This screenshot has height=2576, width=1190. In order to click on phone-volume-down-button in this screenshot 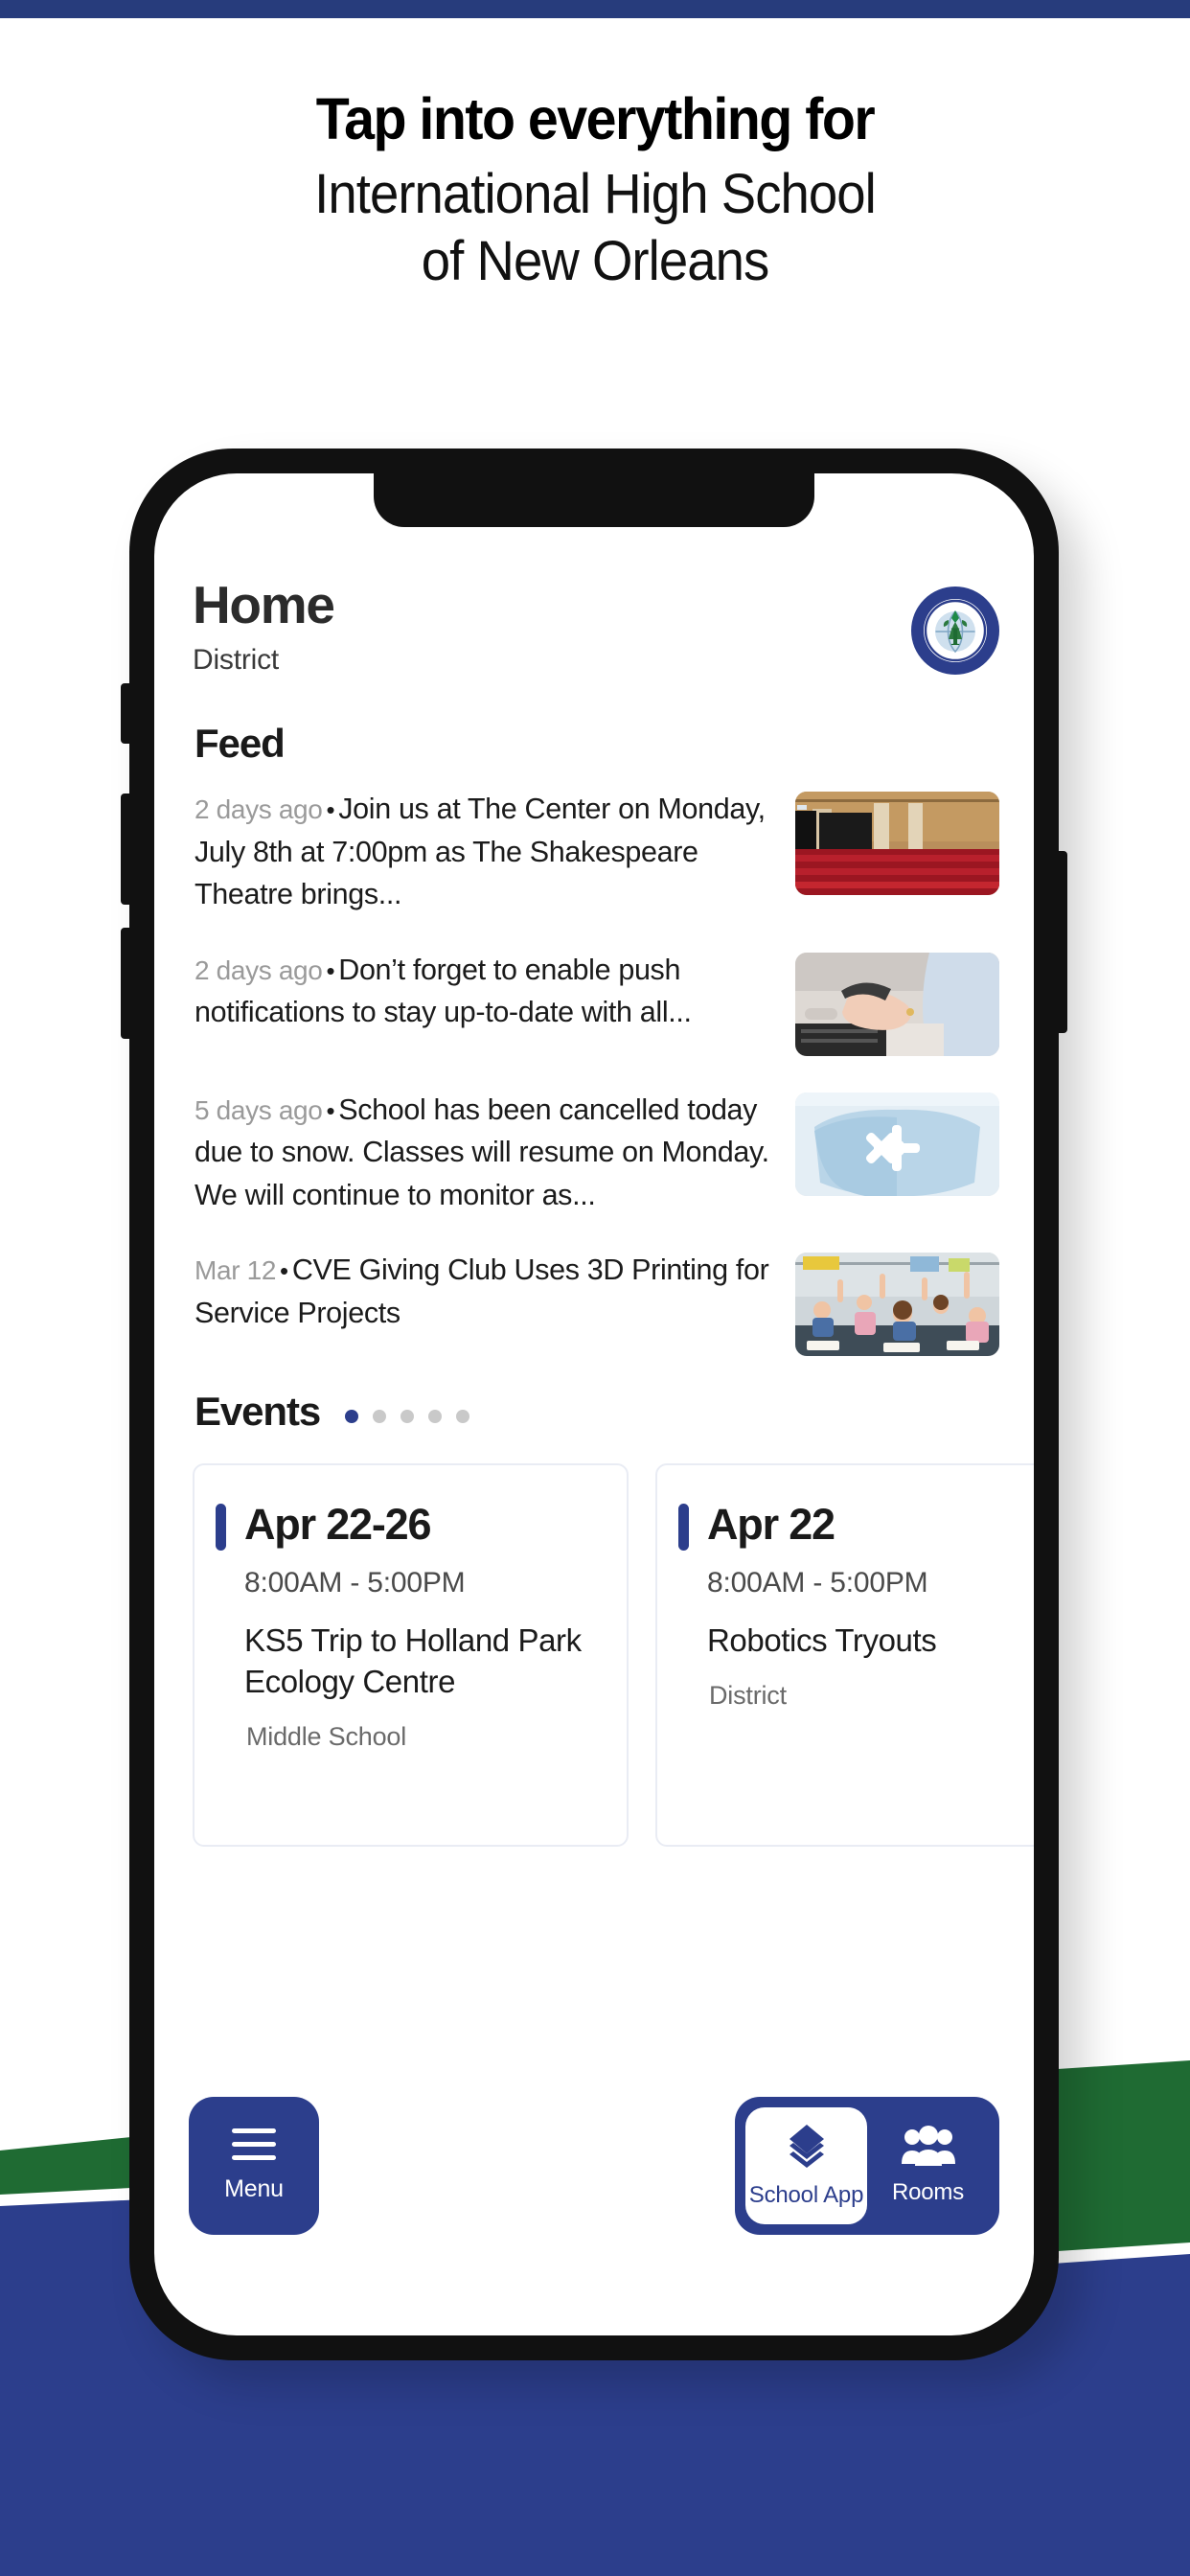, I will do `click(125, 983)`.